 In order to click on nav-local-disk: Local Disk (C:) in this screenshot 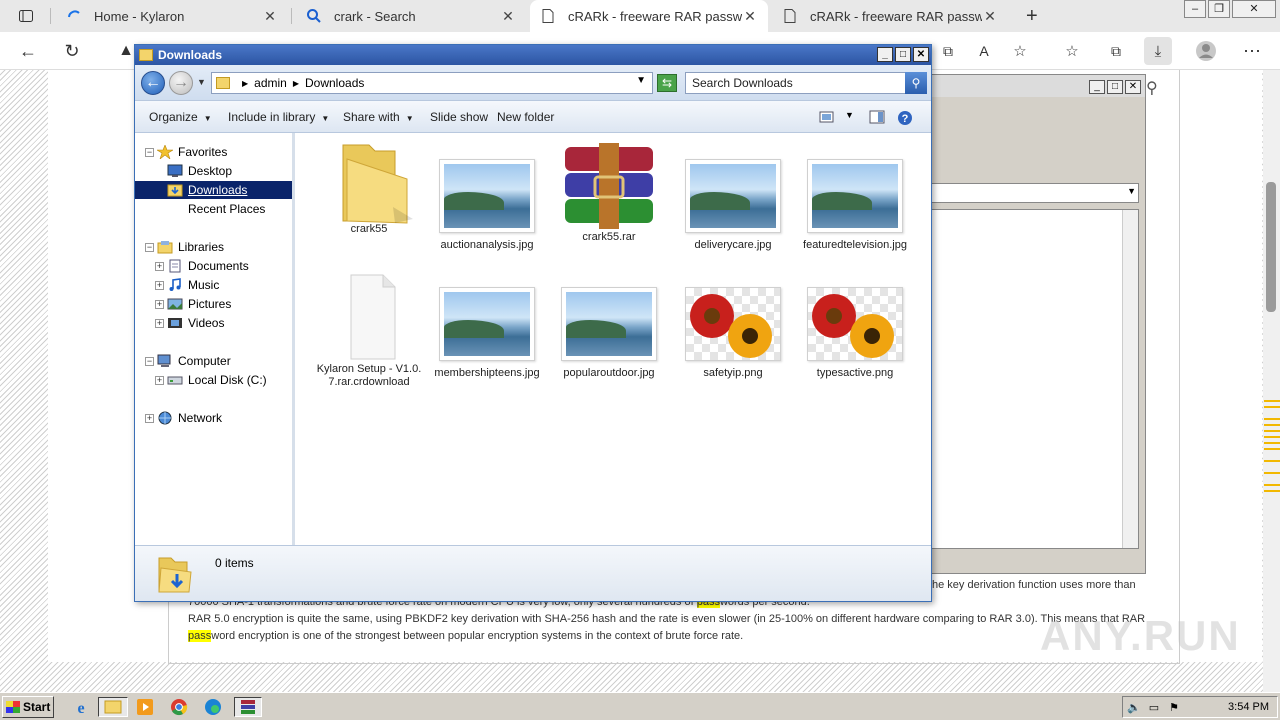, I will do `click(217, 380)`.